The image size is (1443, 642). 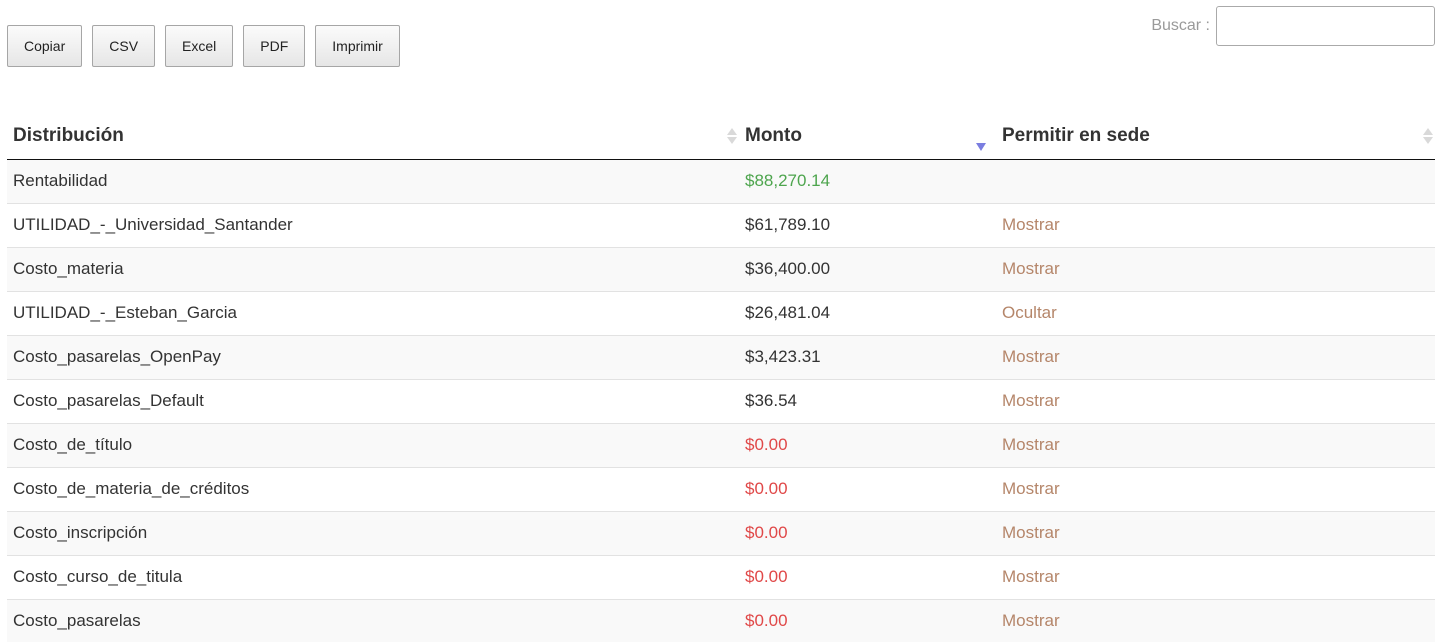 What do you see at coordinates (373, 269) in the screenshot?
I see `distribution-name: Costo_materia` at bounding box center [373, 269].